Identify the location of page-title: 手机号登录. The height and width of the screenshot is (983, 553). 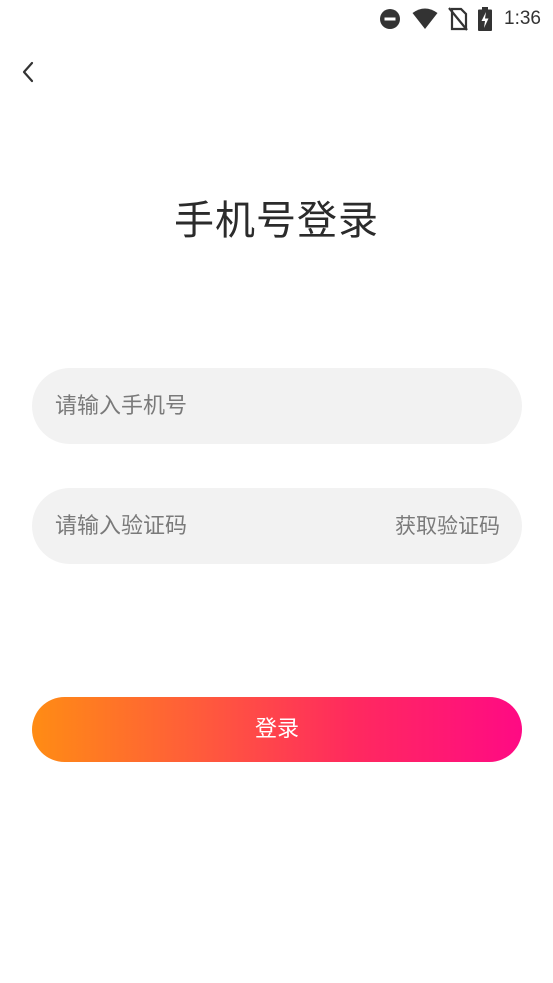
(276, 221).